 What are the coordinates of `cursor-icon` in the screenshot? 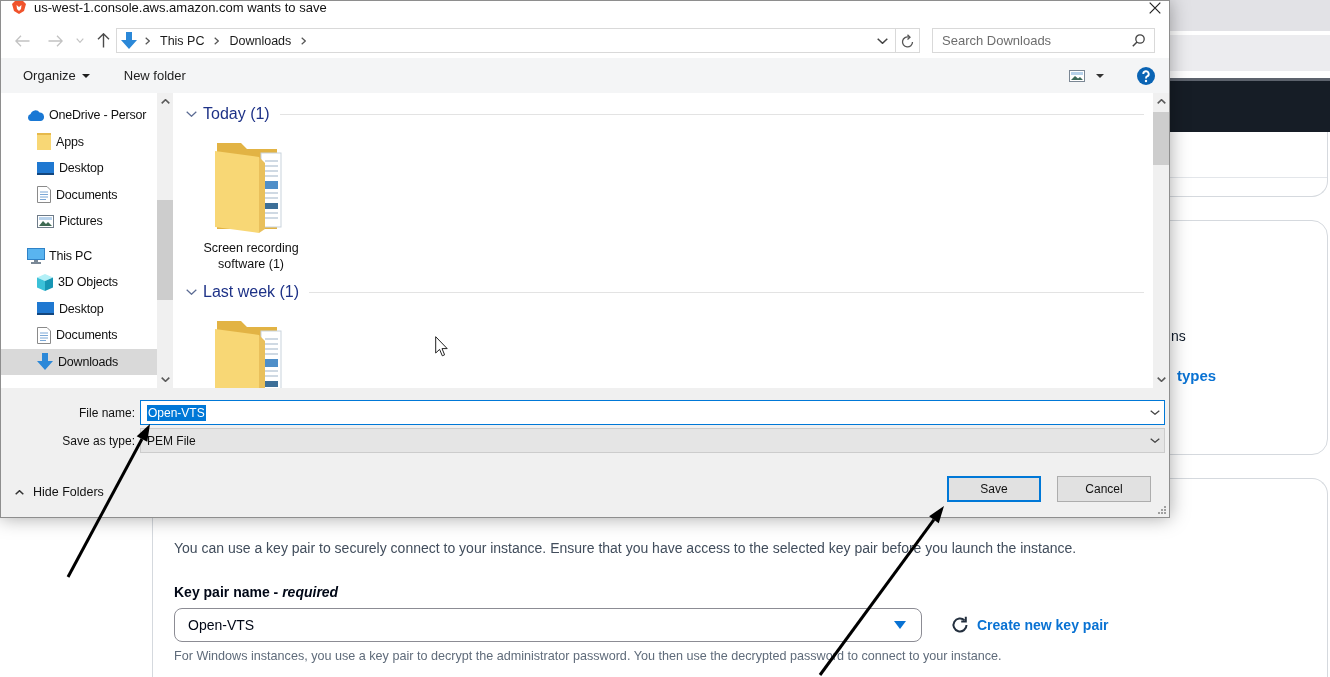 It's located at (441, 346).